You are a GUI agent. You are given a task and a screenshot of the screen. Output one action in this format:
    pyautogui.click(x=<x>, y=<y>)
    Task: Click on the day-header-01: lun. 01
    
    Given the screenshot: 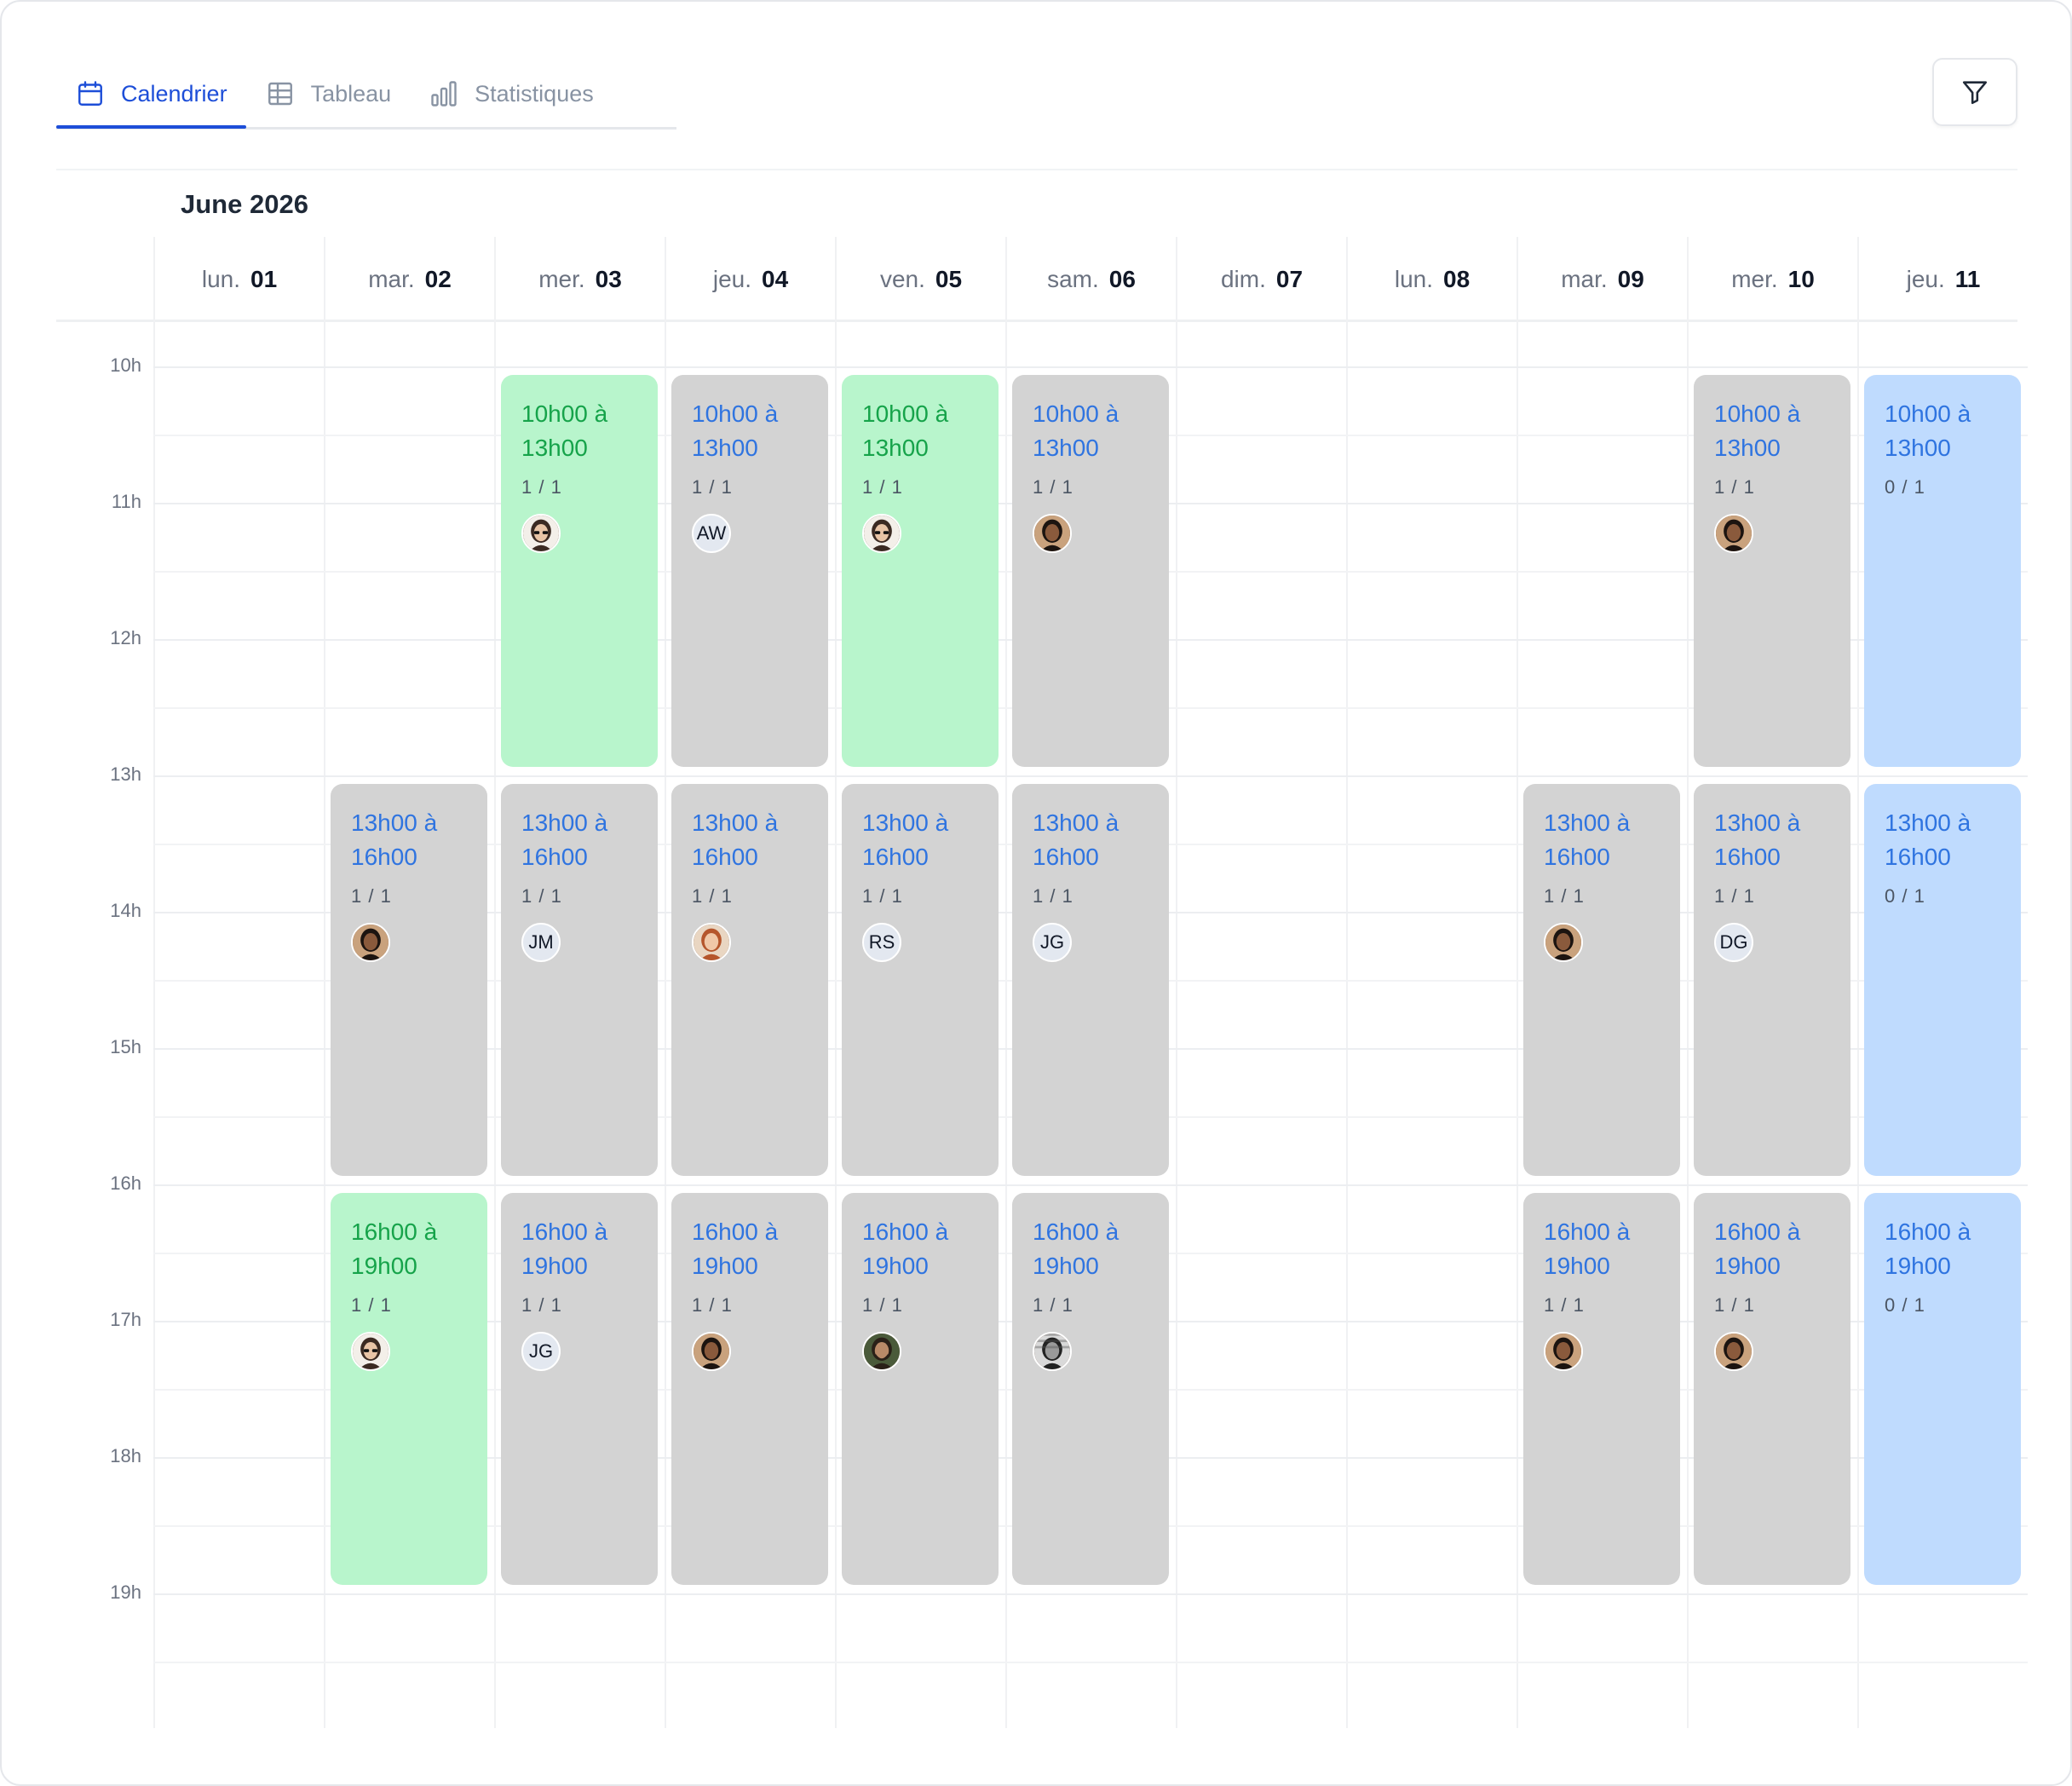 What is the action you would take?
    pyautogui.click(x=239, y=279)
    